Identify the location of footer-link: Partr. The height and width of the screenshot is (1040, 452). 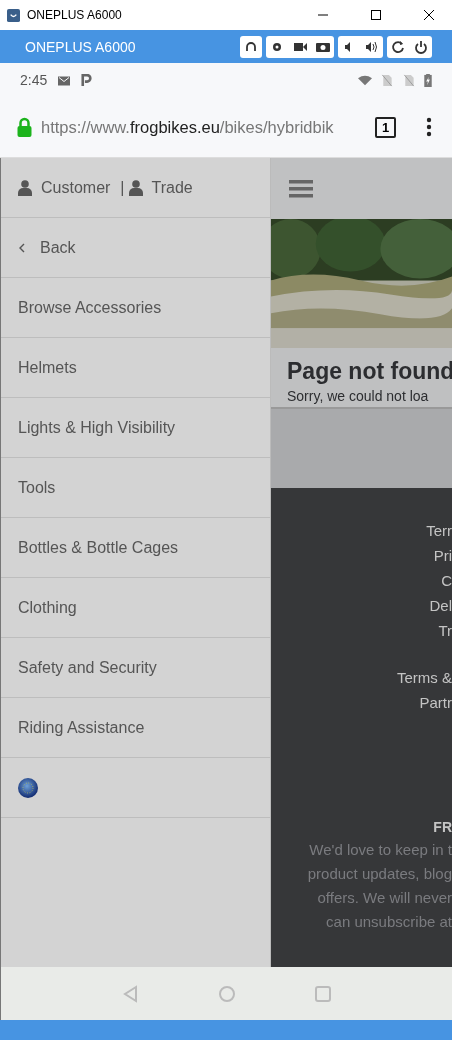
(435, 702).